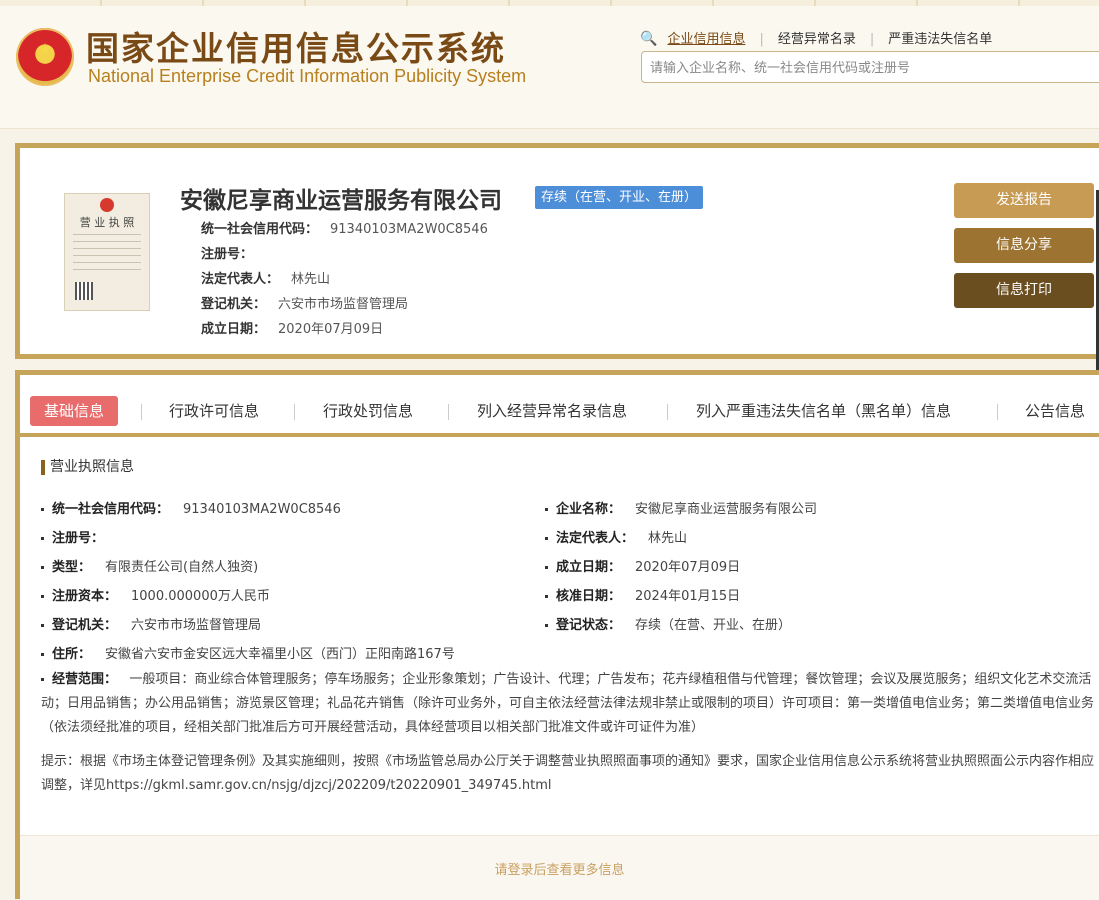 This screenshot has height=900, width=1099. Describe the element at coordinates (107, 222) in the screenshot. I see `license-title: 营 业 执 照` at that location.